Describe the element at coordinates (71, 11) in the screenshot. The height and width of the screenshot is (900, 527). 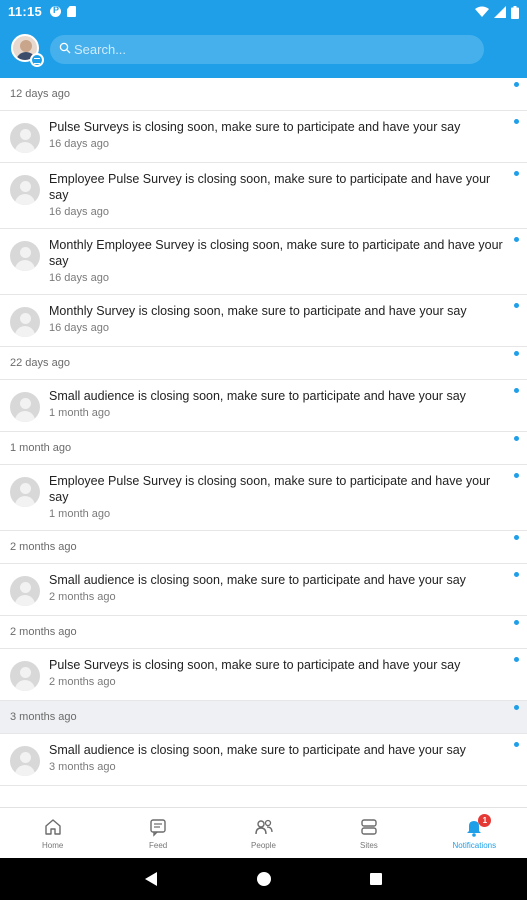
I see `sd-card-icon` at that location.